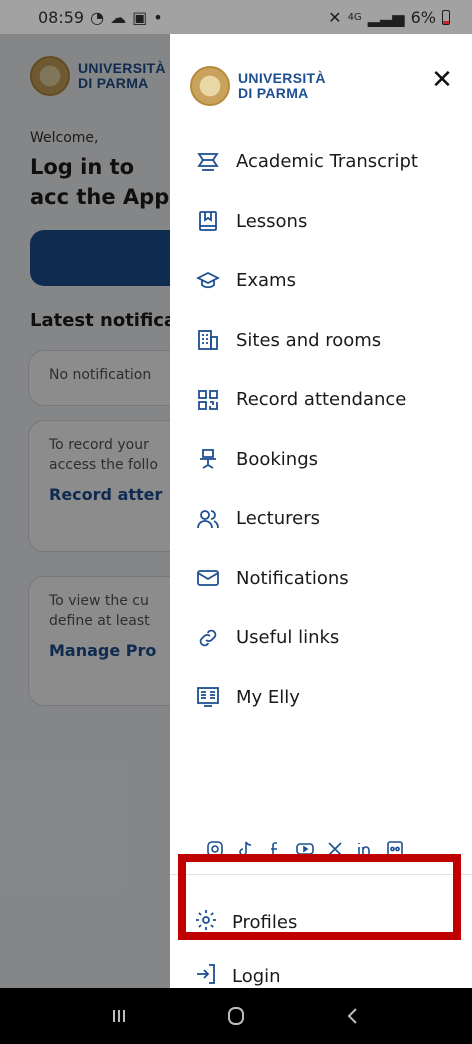  What do you see at coordinates (282, 78) in the screenshot?
I see `brand-line1: UNIVERSITÀ` at bounding box center [282, 78].